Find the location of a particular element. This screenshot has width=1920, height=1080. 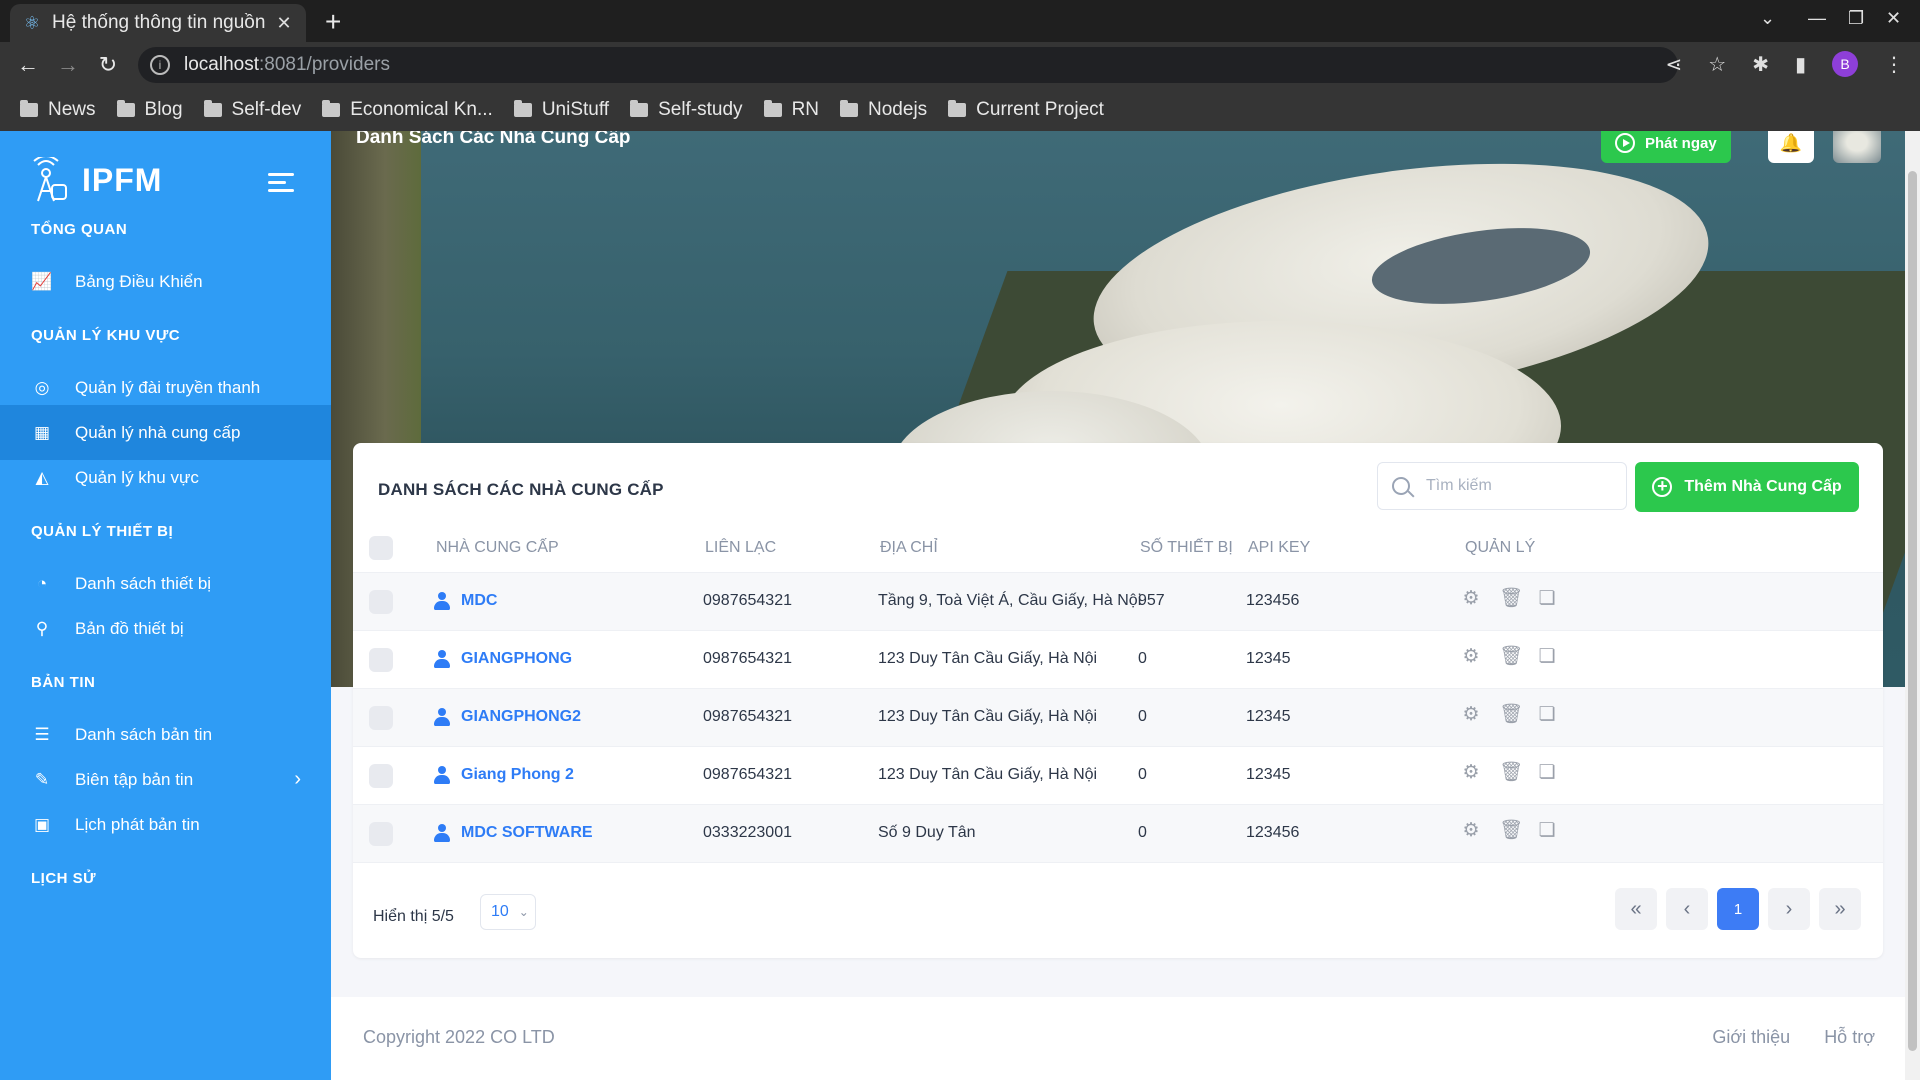

prev-page-button: ‹ is located at coordinates (1687, 909).